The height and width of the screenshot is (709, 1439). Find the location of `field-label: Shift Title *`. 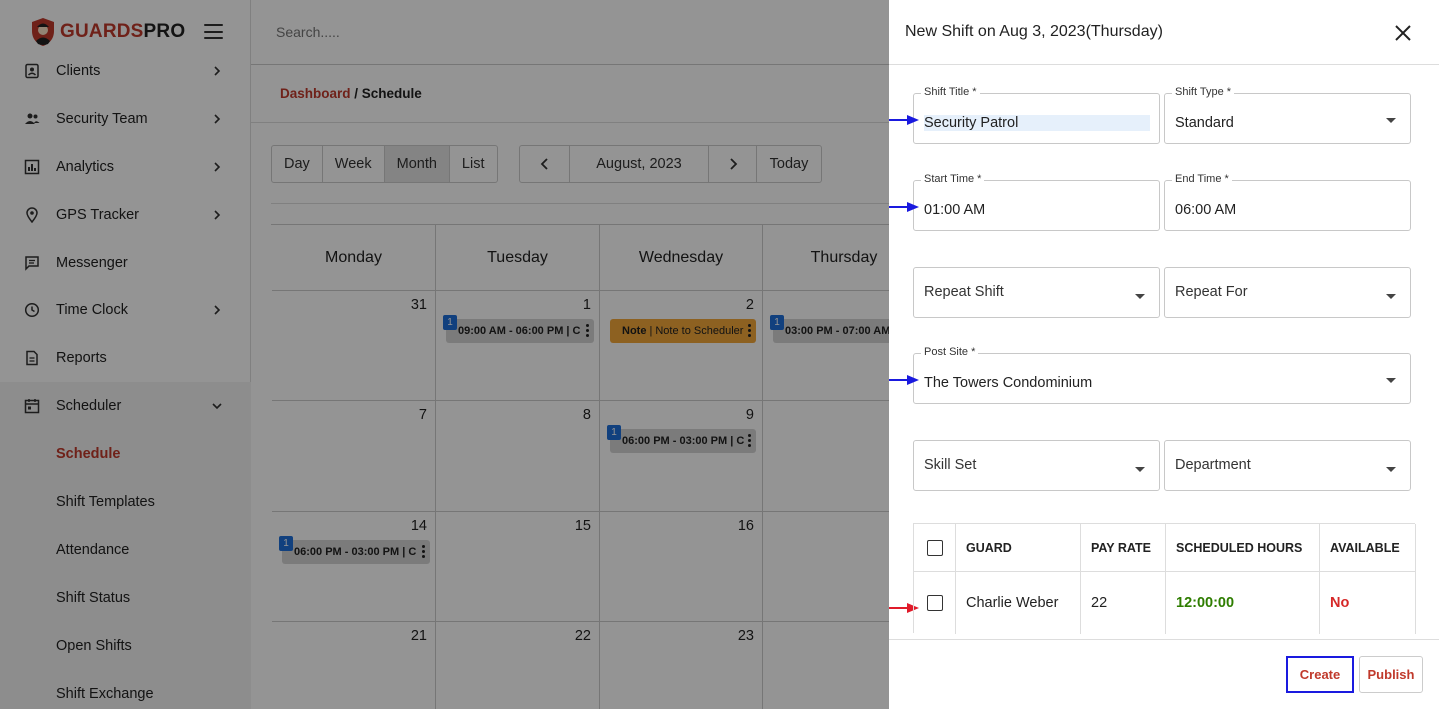

field-label: Shift Title * is located at coordinates (950, 92).